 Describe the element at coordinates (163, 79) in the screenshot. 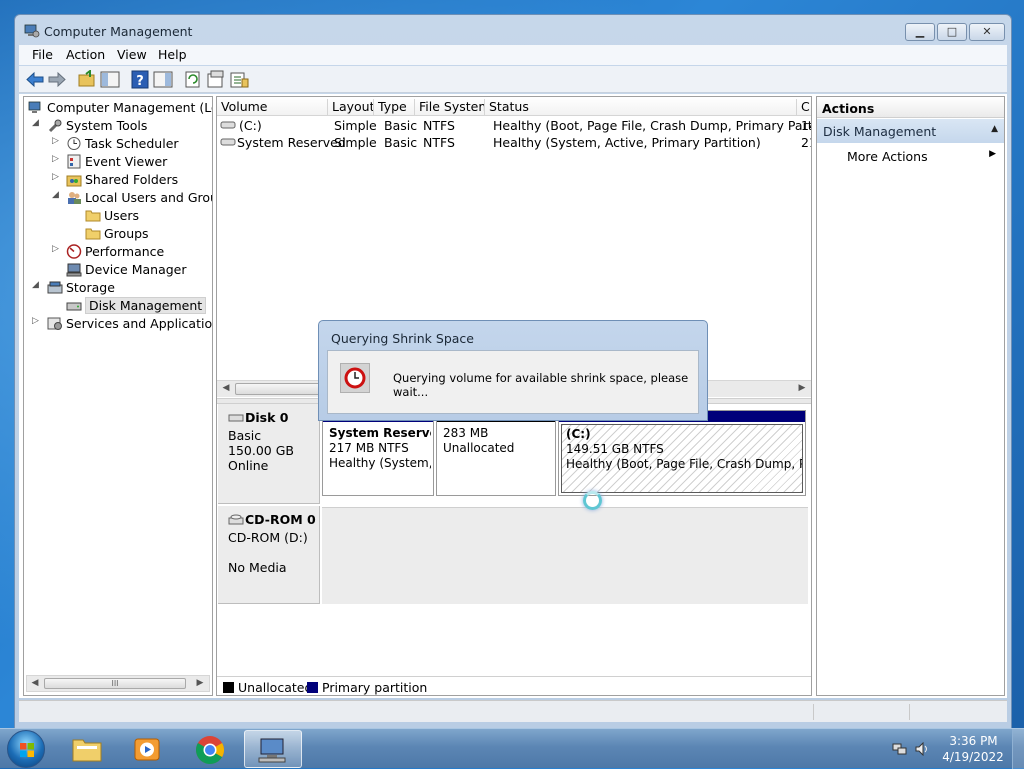

I see `show-hide-action-icon` at that location.